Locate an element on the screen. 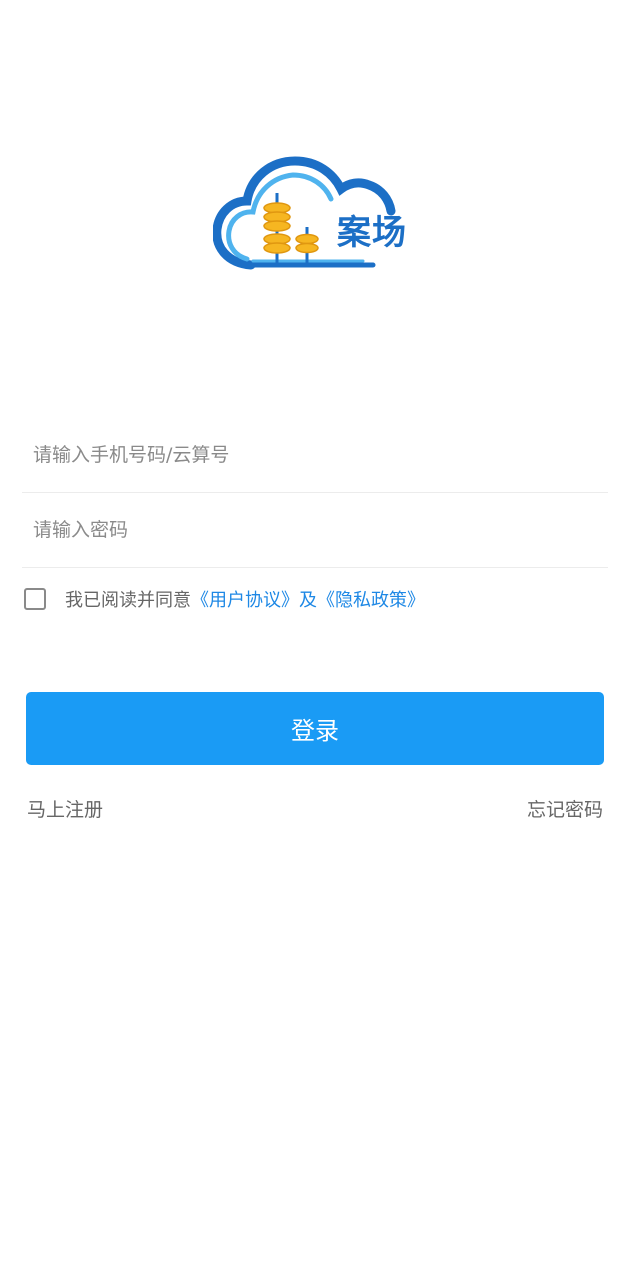 The height and width of the screenshot is (1280, 630). user-agreement-link: 《用户协议》 is located at coordinates (245, 599).